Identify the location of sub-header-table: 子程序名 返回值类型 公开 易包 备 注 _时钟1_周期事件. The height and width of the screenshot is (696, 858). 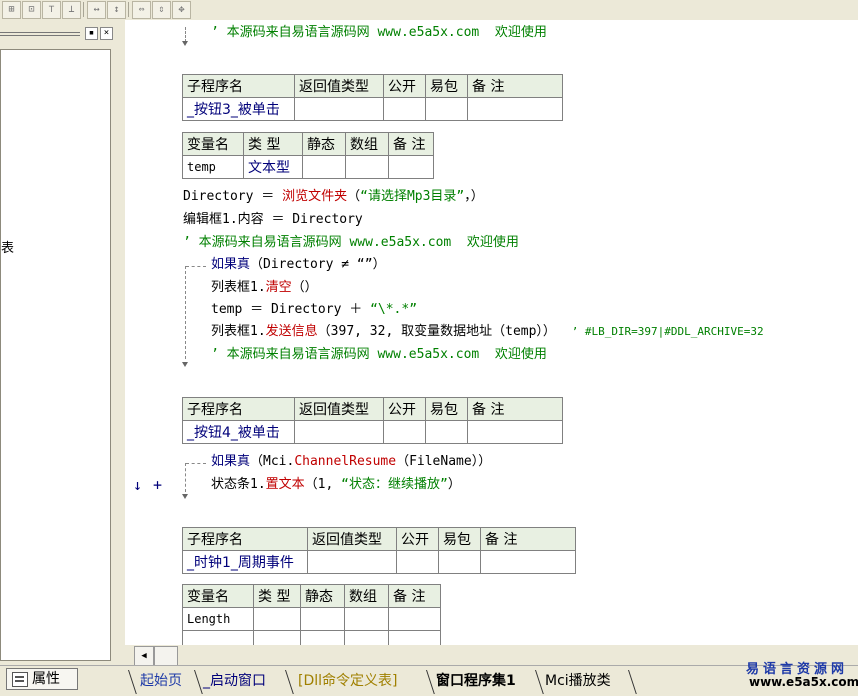
(379, 550).